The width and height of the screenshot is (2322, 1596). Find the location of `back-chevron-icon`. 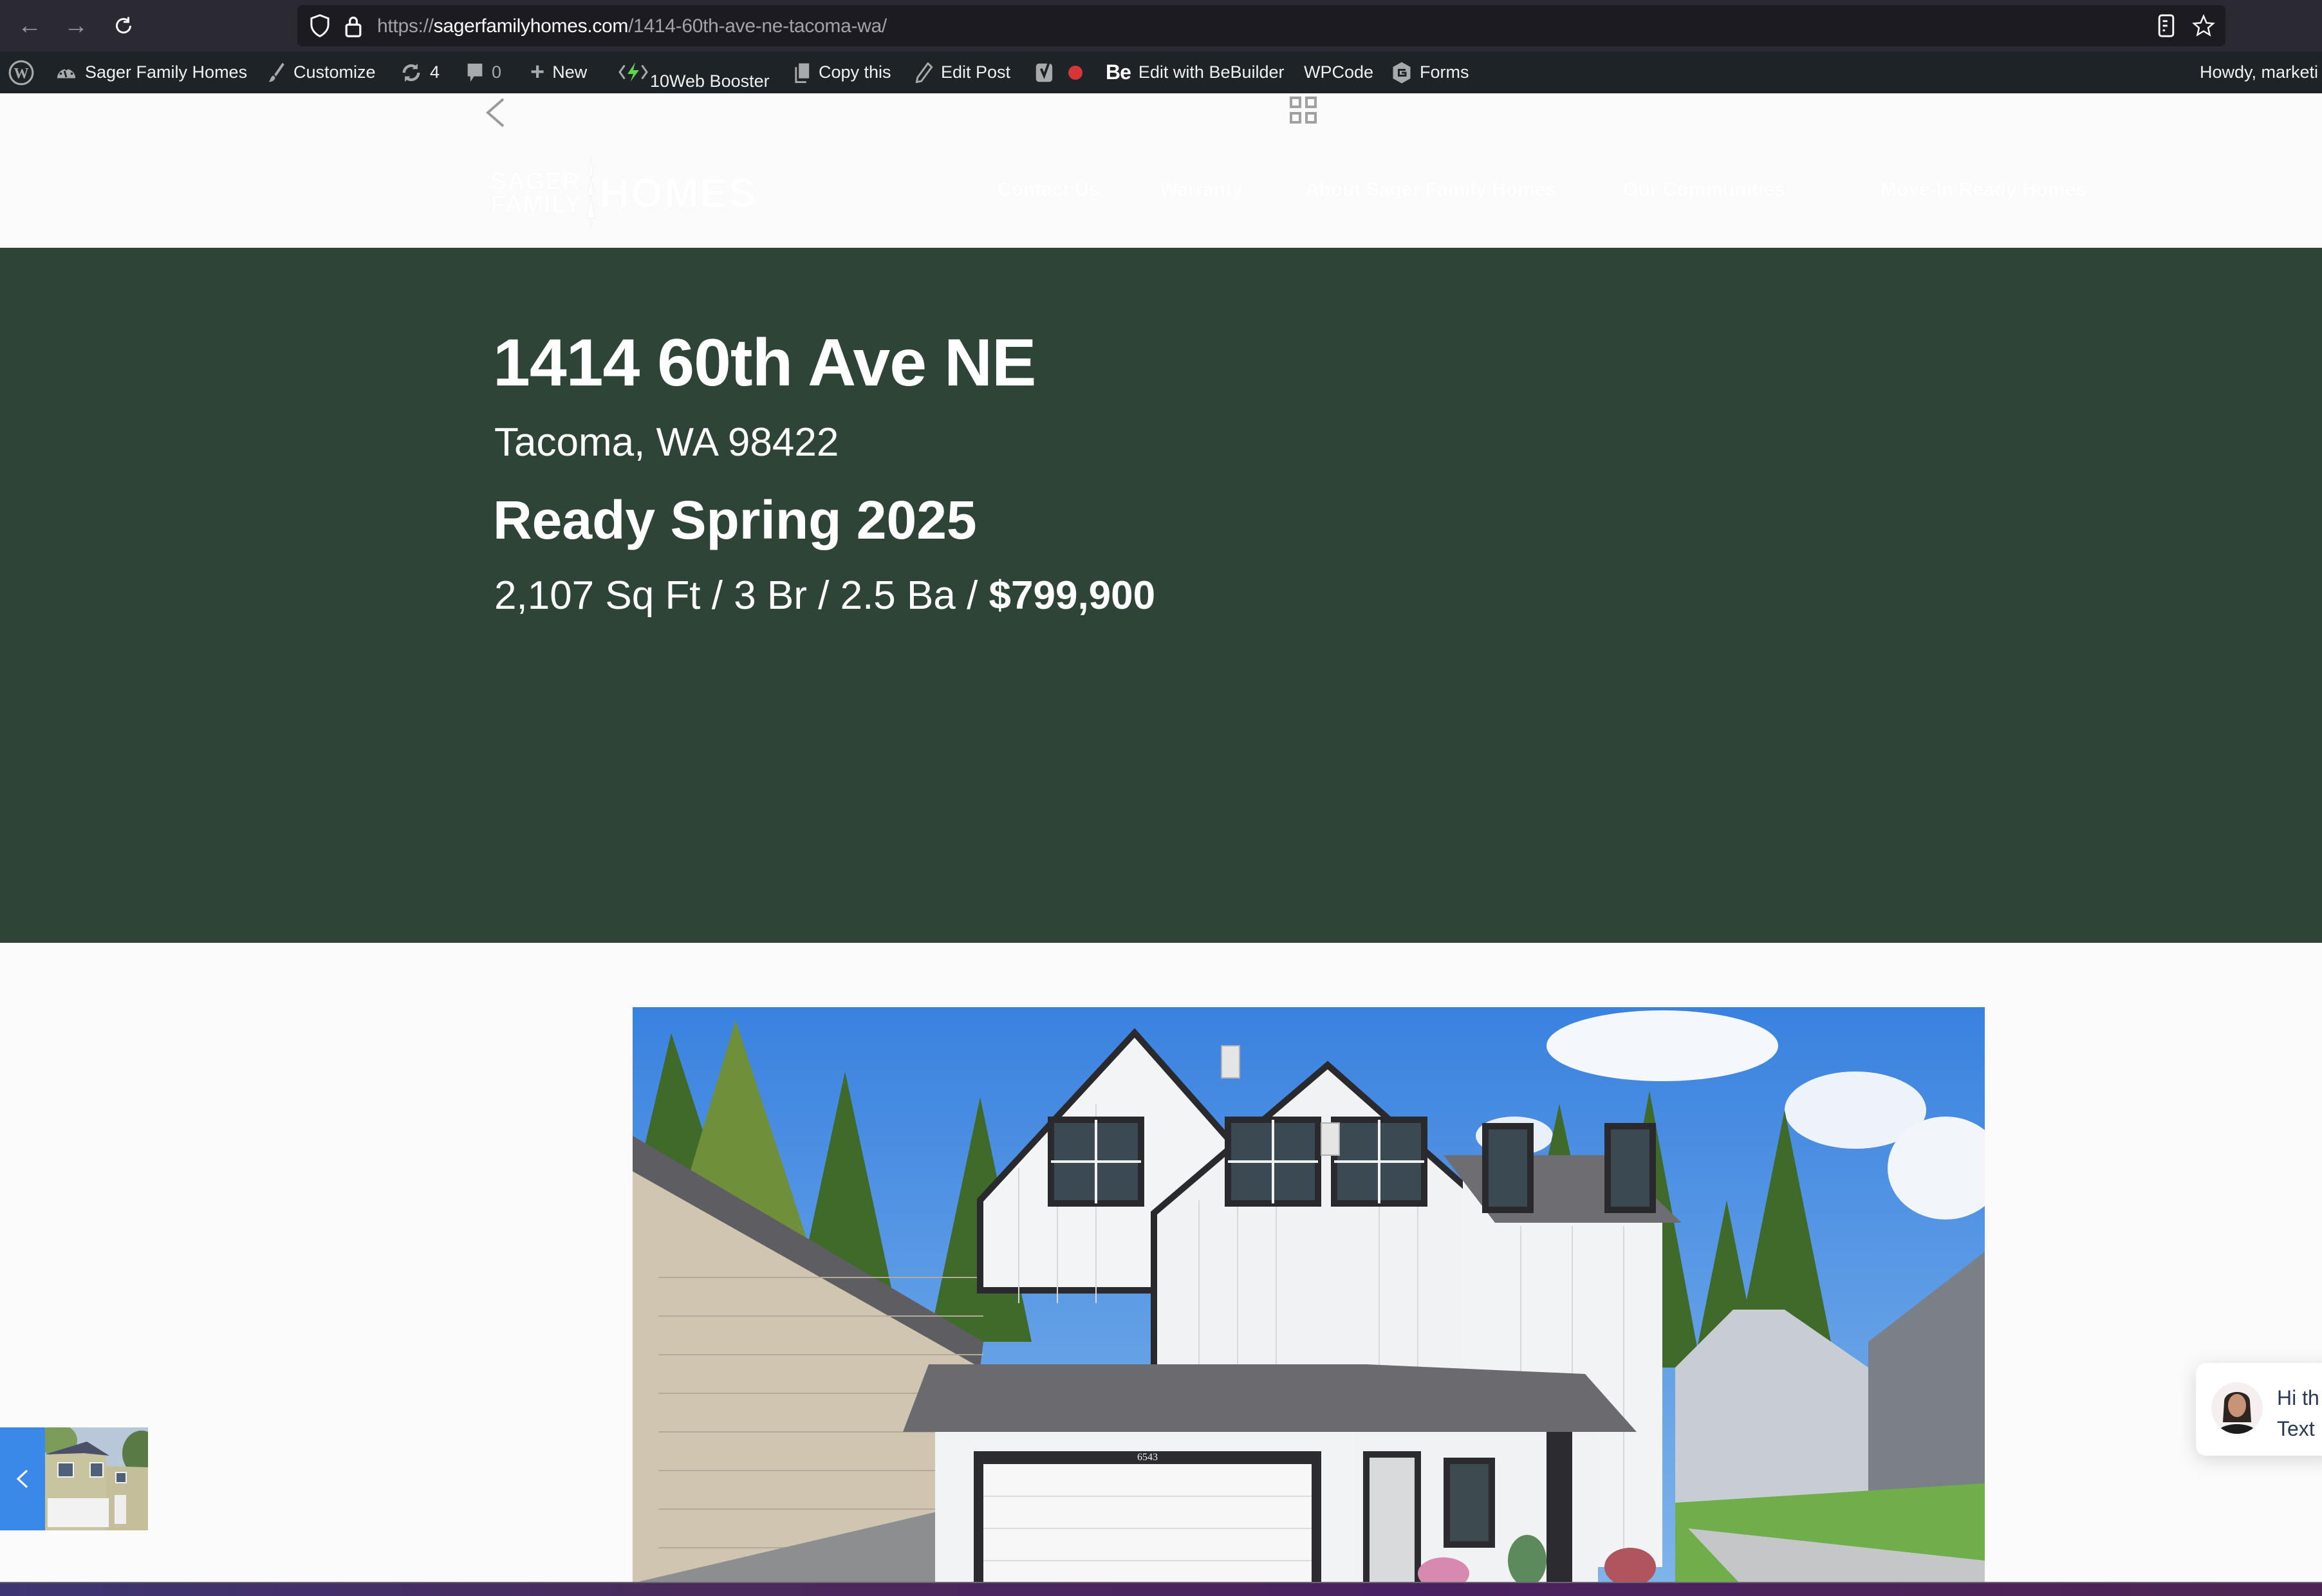

back-chevron-icon is located at coordinates (495, 112).